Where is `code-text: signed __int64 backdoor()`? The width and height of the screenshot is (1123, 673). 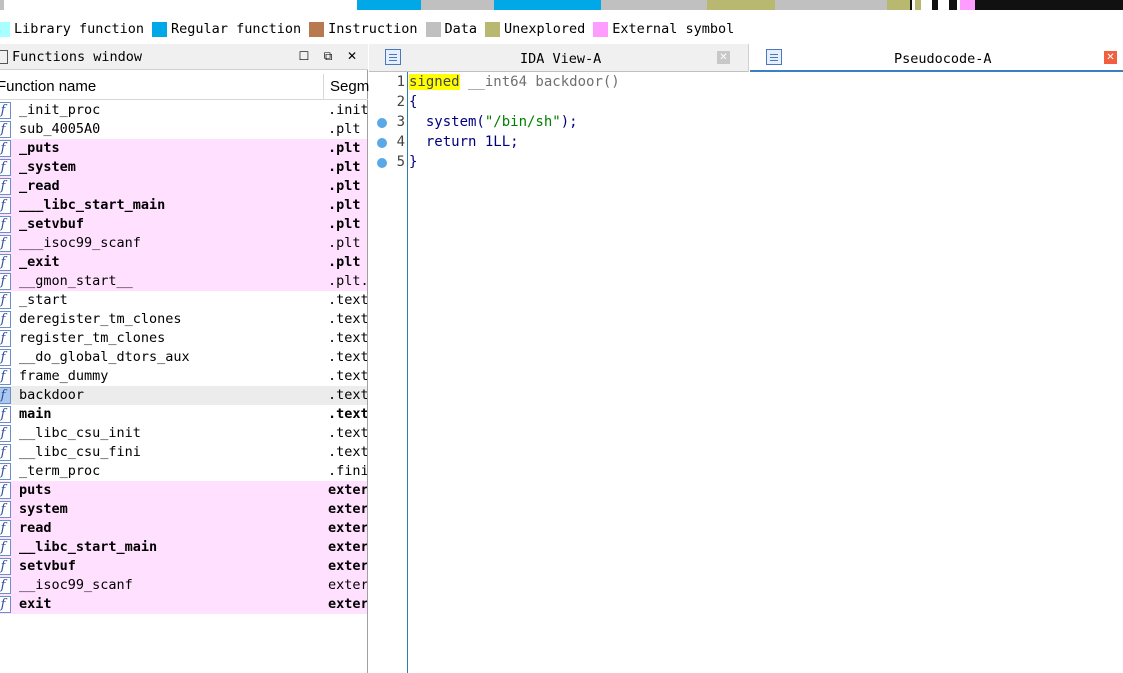 code-text: signed __int64 backdoor() is located at coordinates (514, 82).